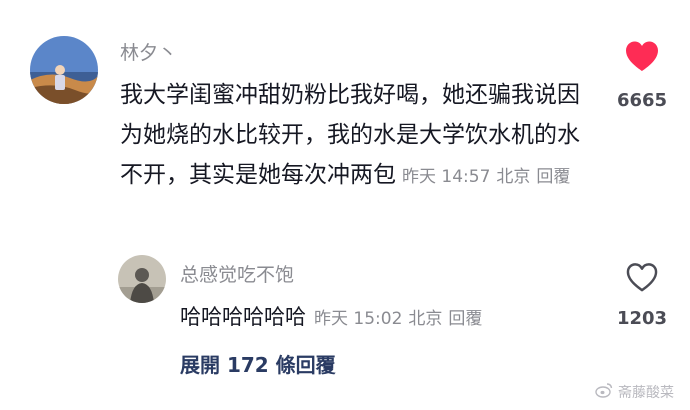 This screenshot has width=690, height=410. I want to click on comment-username: 林夕丶, so click(148, 51).